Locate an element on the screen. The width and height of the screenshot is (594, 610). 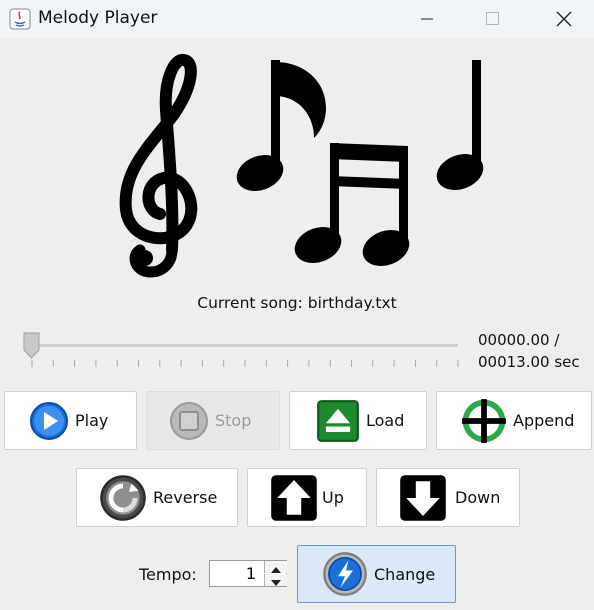
play-label: Play is located at coordinates (92, 420).